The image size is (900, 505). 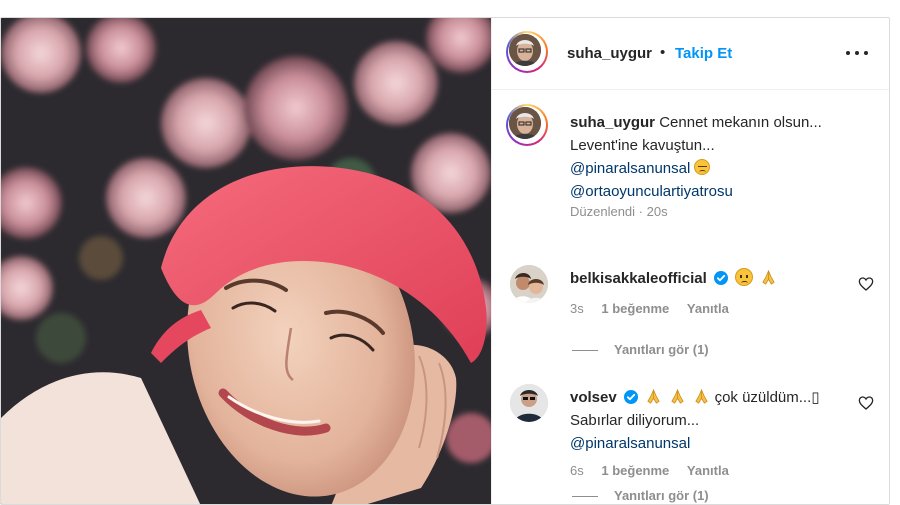 I want to click on follow-button: Takip Et, so click(x=703, y=53).